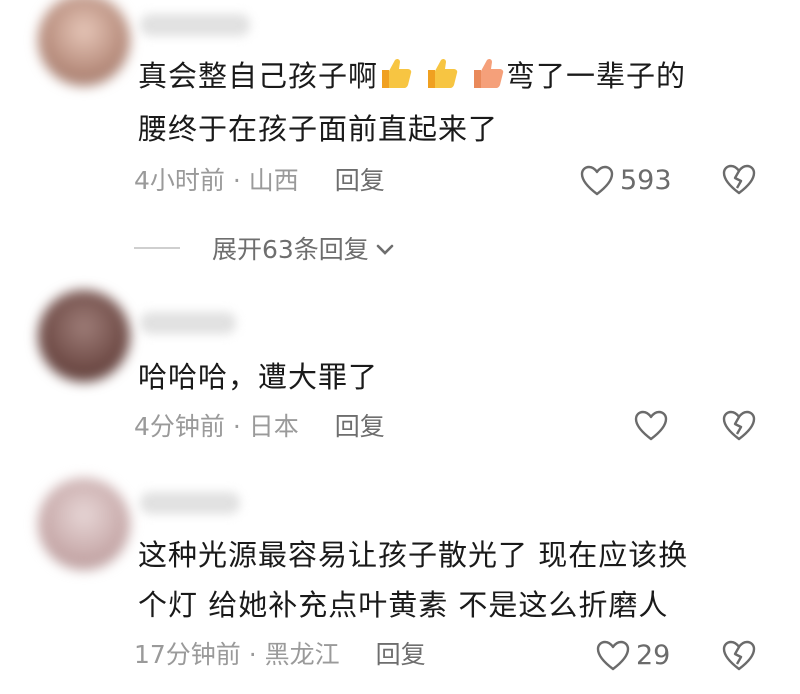  Describe the element at coordinates (633, 656) in the screenshot. I see `like-button: 29` at that location.